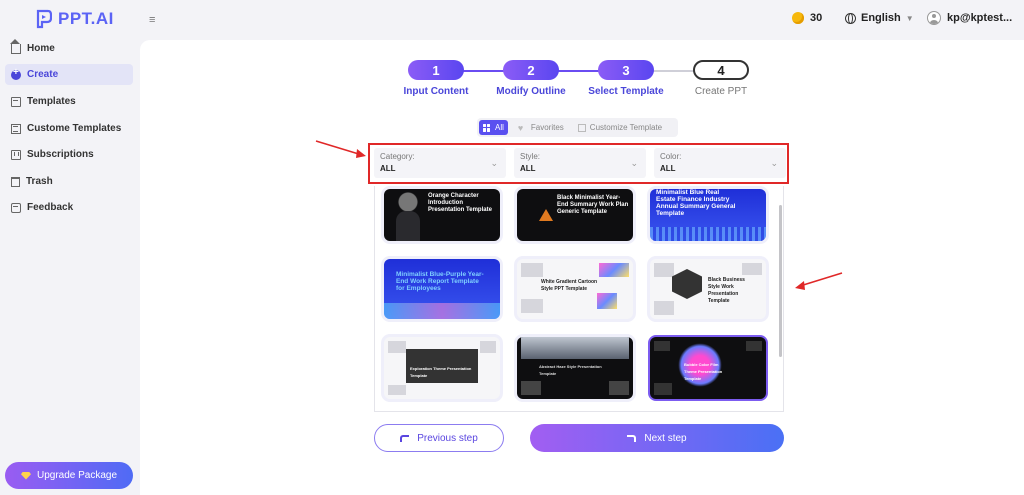  What do you see at coordinates (632, 438) in the screenshot?
I see `forward-arrow-icon` at bounding box center [632, 438].